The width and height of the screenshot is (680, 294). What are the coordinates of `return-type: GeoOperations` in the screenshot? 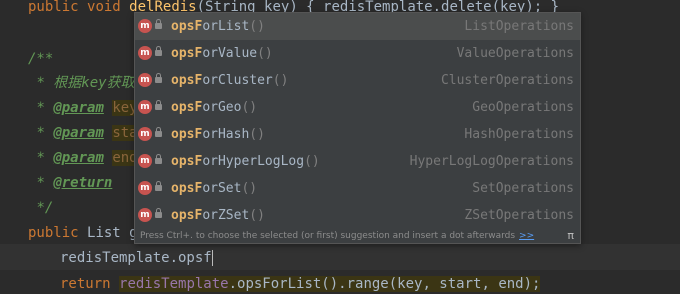 It's located at (523, 107).